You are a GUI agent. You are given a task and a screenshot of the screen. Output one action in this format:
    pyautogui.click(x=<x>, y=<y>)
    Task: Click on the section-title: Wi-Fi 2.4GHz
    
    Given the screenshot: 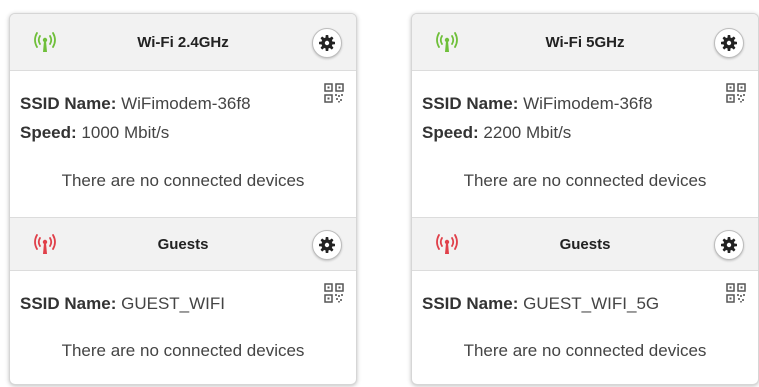 What is the action you would take?
    pyautogui.click(x=183, y=42)
    